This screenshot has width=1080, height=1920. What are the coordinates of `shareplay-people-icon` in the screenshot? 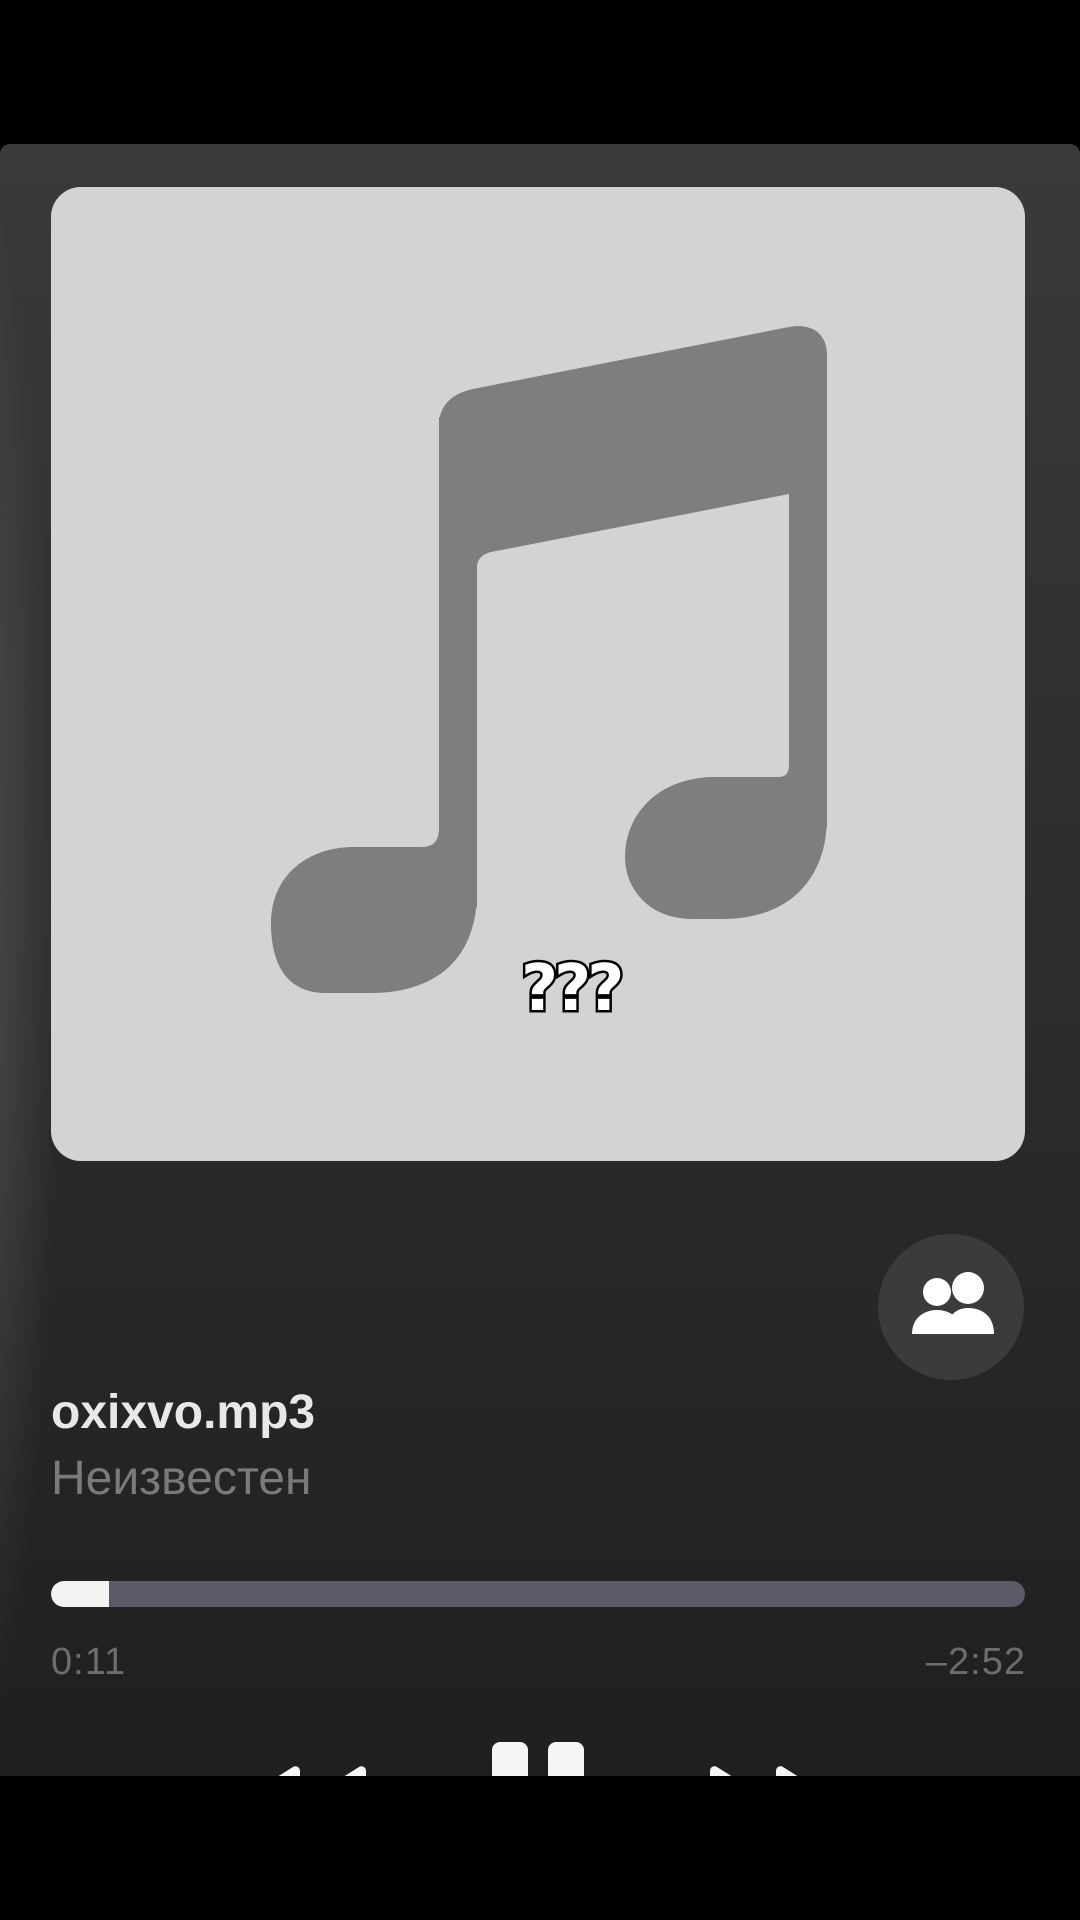 It's located at (953, 1303).